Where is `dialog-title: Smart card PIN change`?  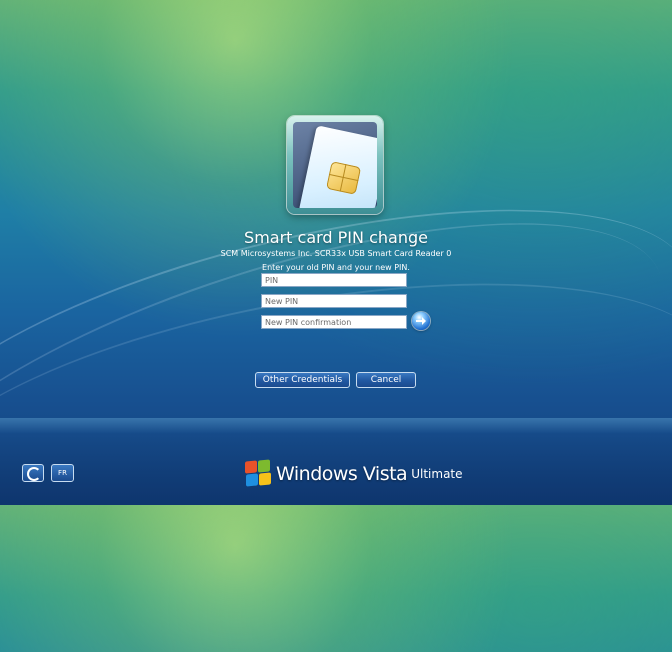
dialog-title: Smart card PIN change is located at coordinates (336, 237).